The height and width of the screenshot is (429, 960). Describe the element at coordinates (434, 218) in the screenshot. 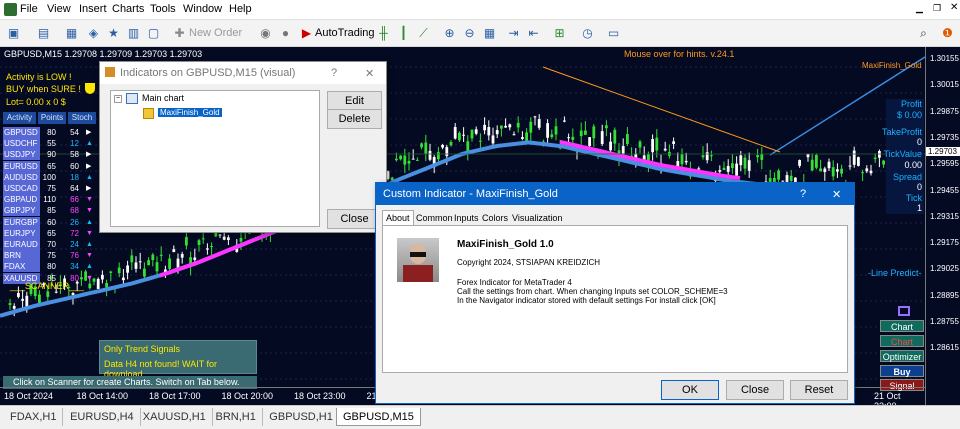

I see `tab-common: Common` at that location.